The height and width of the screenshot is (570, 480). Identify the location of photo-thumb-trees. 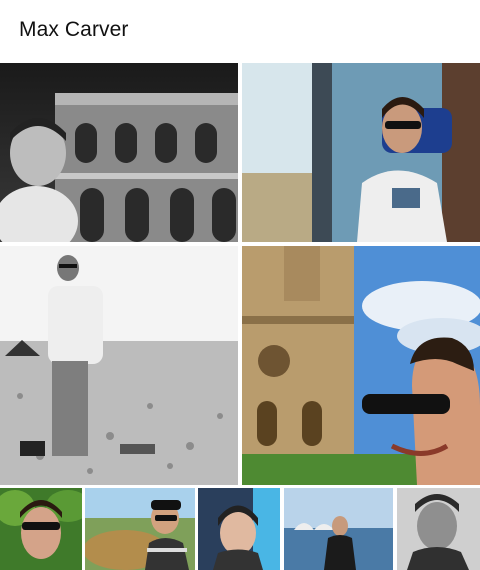
(41, 529).